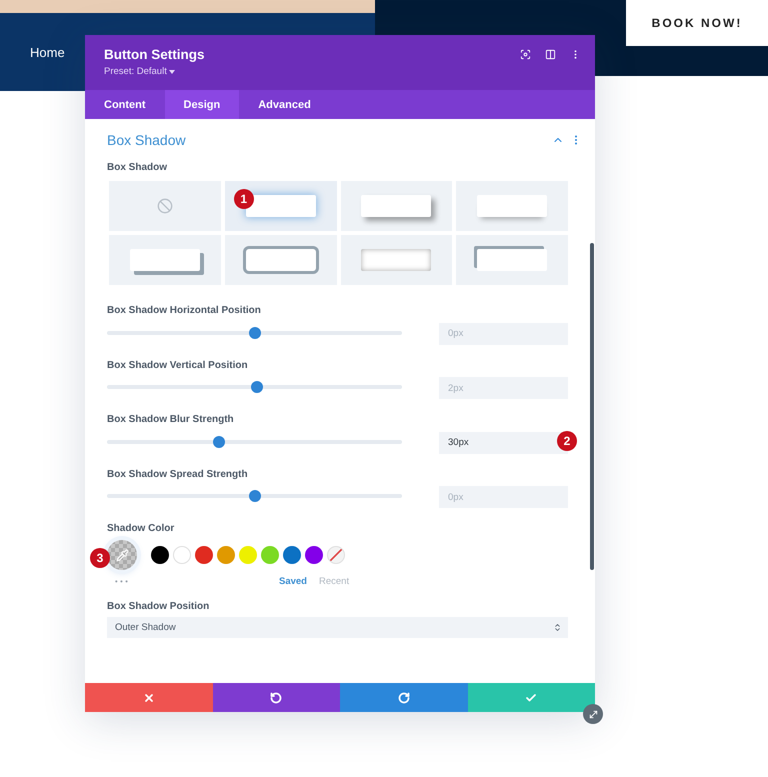 This screenshot has height=777, width=768. What do you see at coordinates (178, 474) in the screenshot?
I see `field-label: Box Shadow Spread Strength` at bounding box center [178, 474].